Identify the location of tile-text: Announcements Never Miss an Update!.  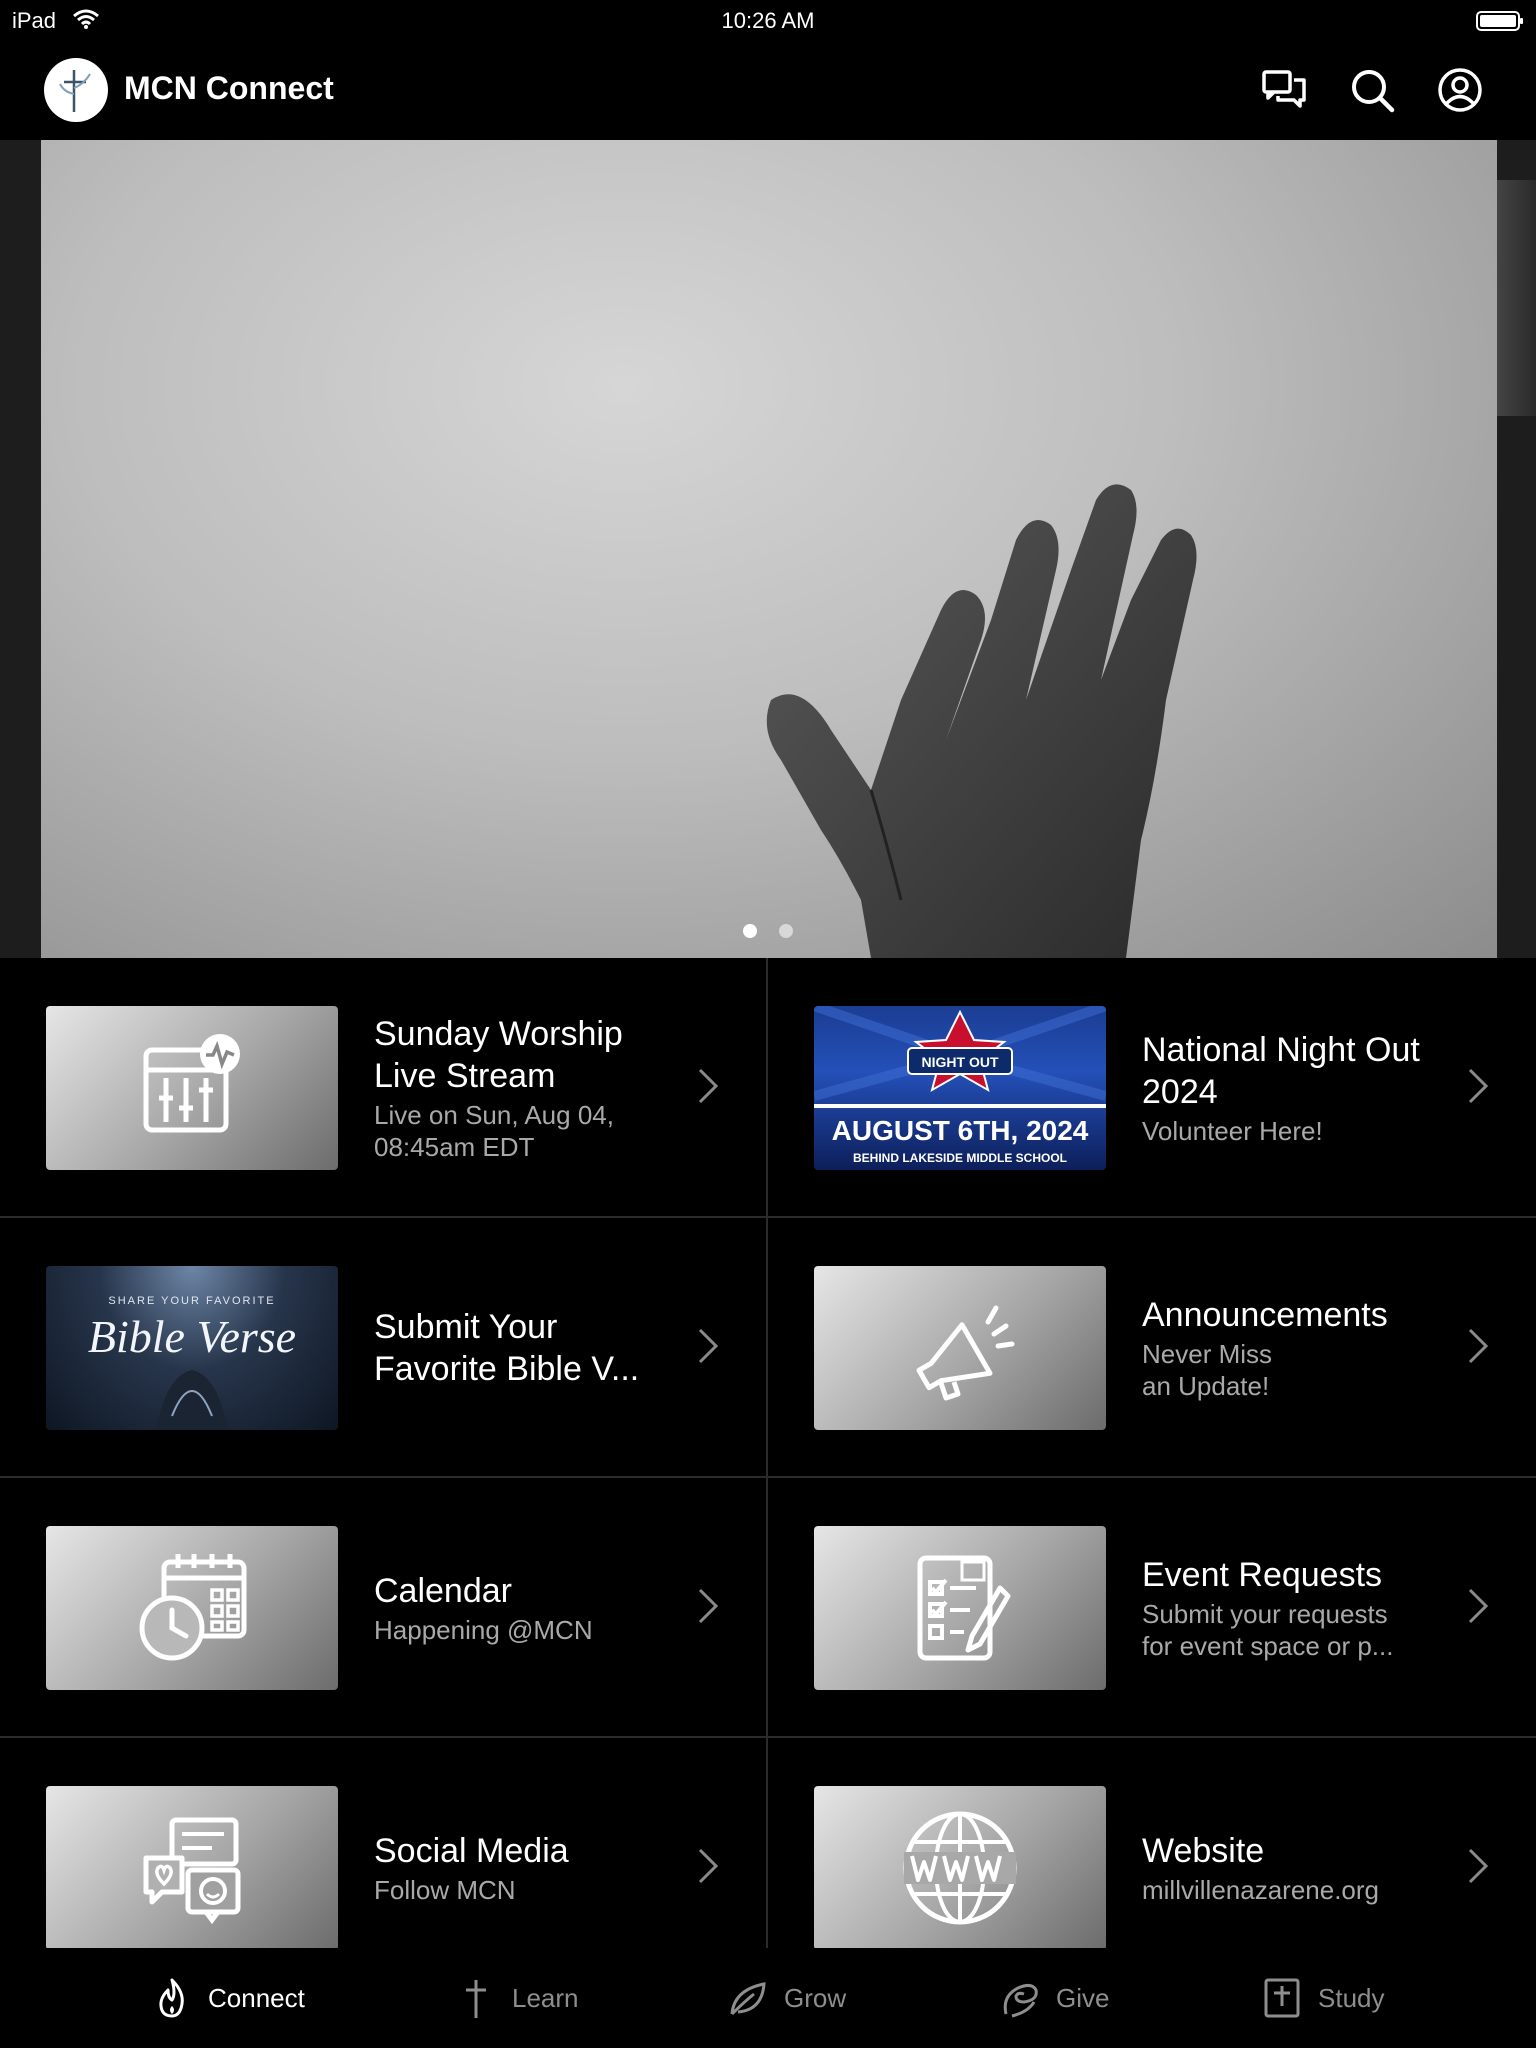
(1292, 1348).